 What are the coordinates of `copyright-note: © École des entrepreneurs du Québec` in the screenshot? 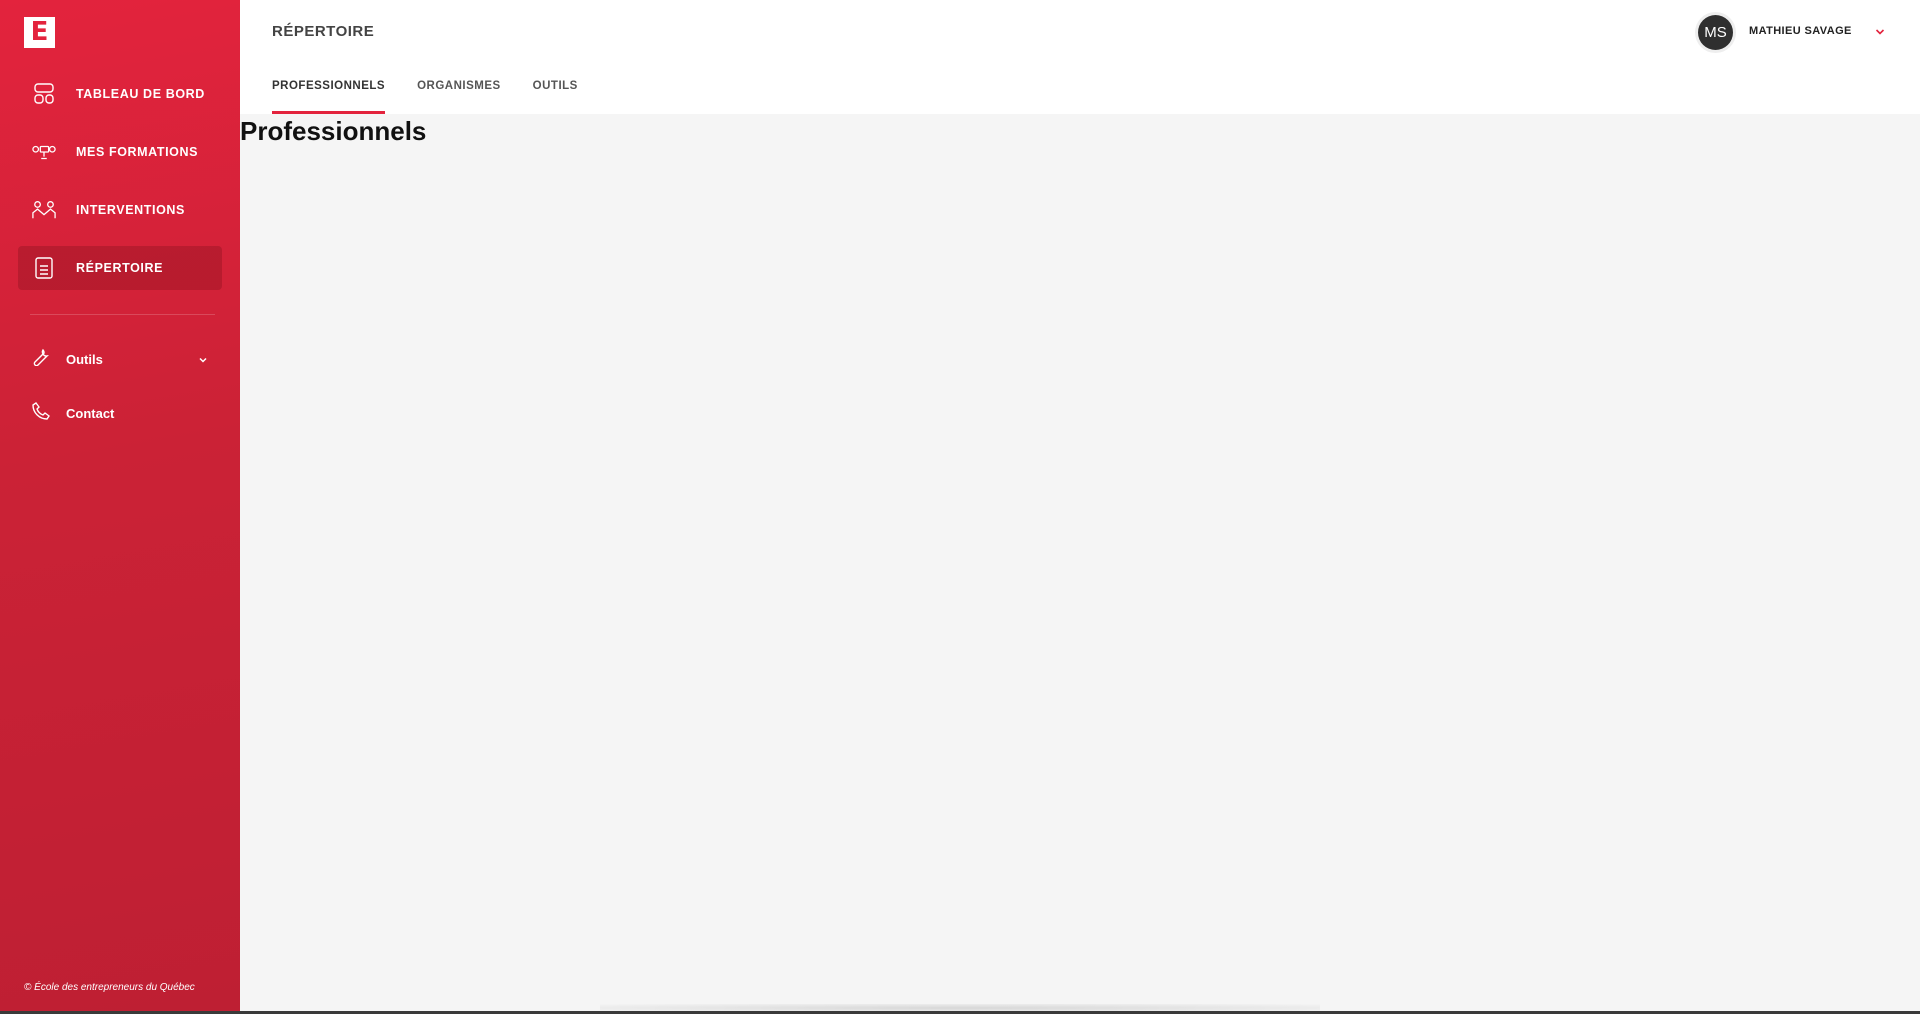 It's located at (109, 987).